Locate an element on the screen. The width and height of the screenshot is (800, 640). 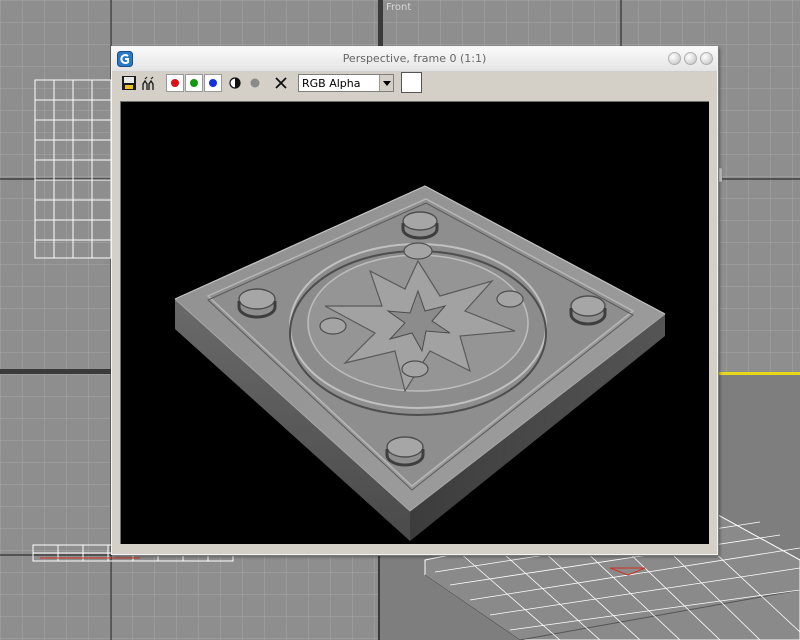
display-alpha-icon is located at coordinates (235, 83).